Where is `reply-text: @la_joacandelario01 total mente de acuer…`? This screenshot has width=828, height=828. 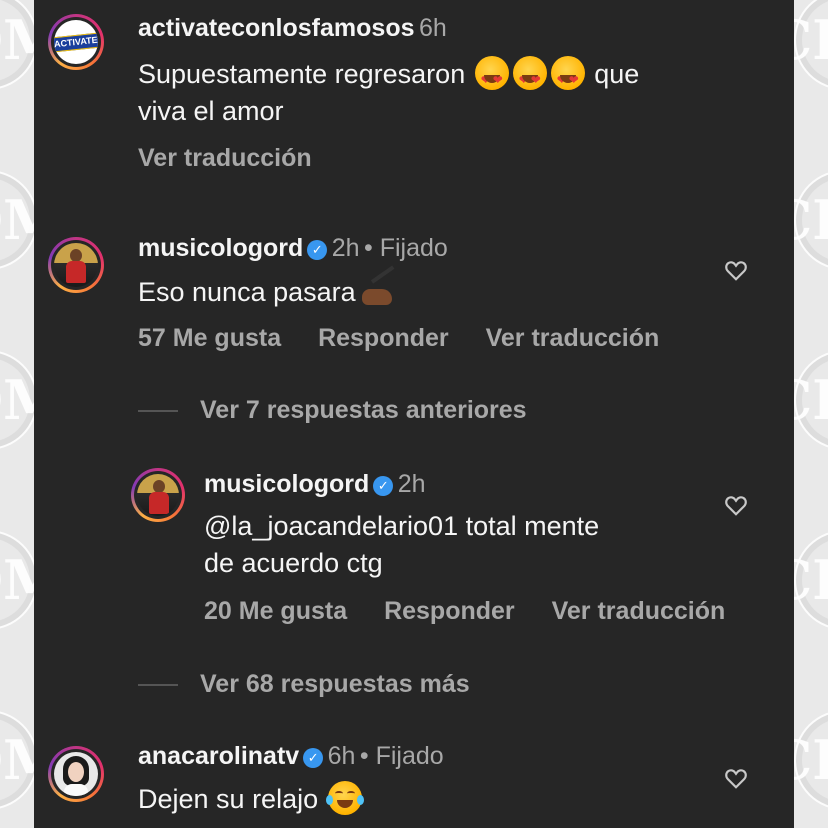 reply-text: @la_joacandelario01 total mente de acuer… is located at coordinates (402, 544).